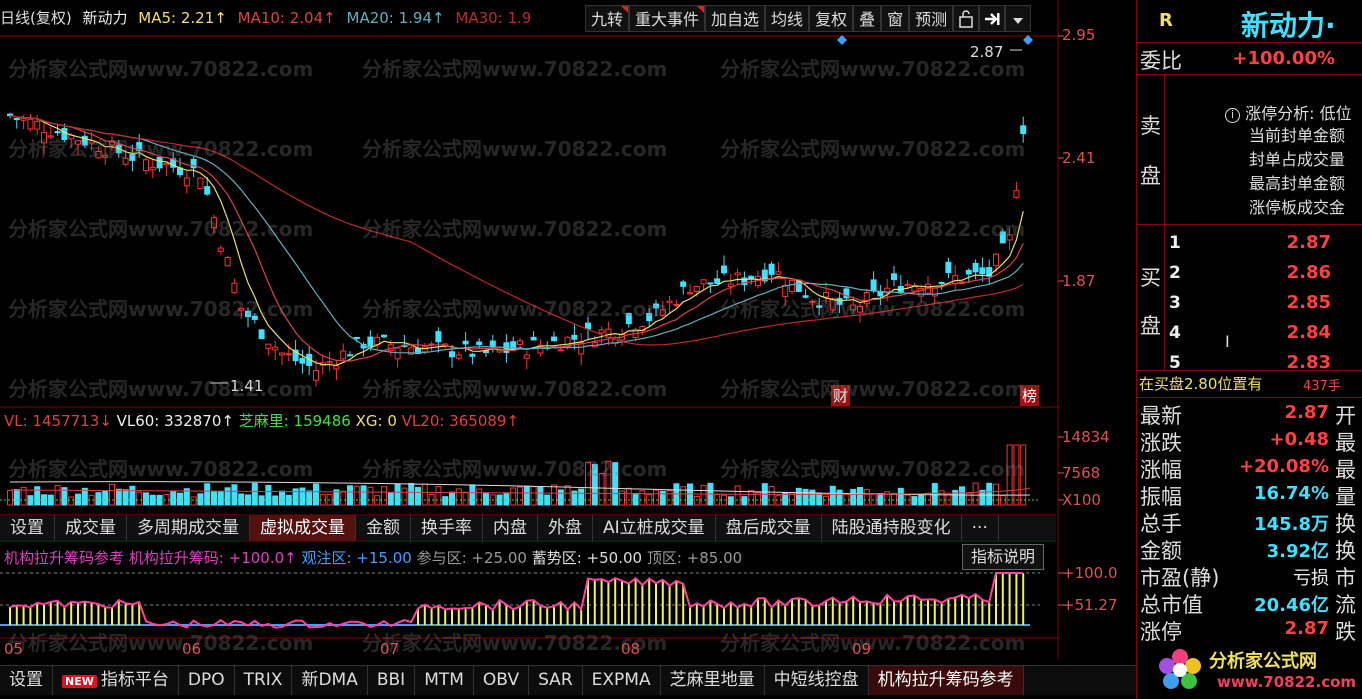 This screenshot has height=699, width=1362. I want to click on tab2-obv: OBV, so click(502, 680).